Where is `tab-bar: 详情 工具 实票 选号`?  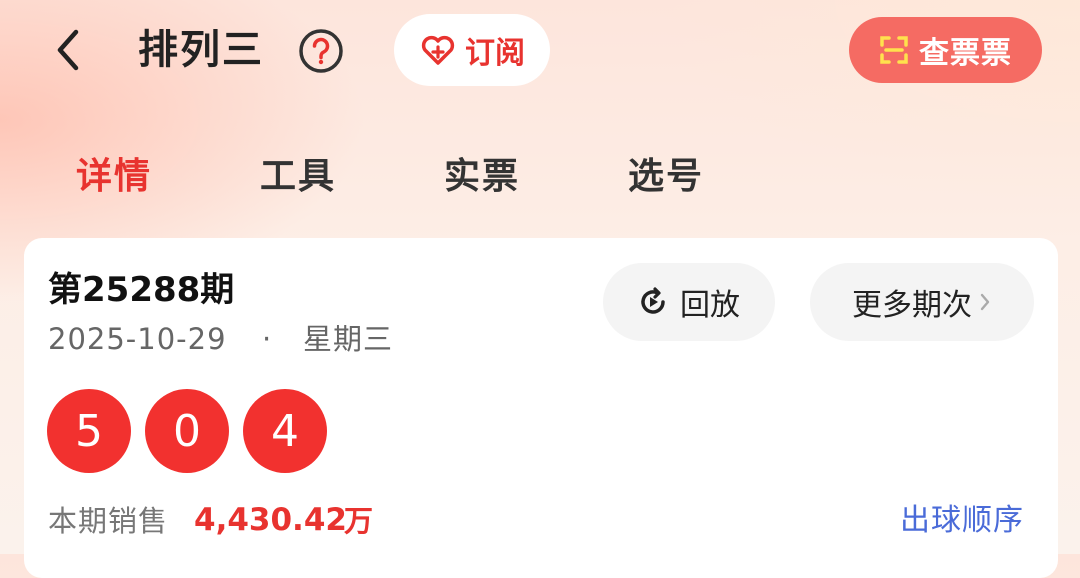 tab-bar: 详情 工具 实票 选号 is located at coordinates (540, 178).